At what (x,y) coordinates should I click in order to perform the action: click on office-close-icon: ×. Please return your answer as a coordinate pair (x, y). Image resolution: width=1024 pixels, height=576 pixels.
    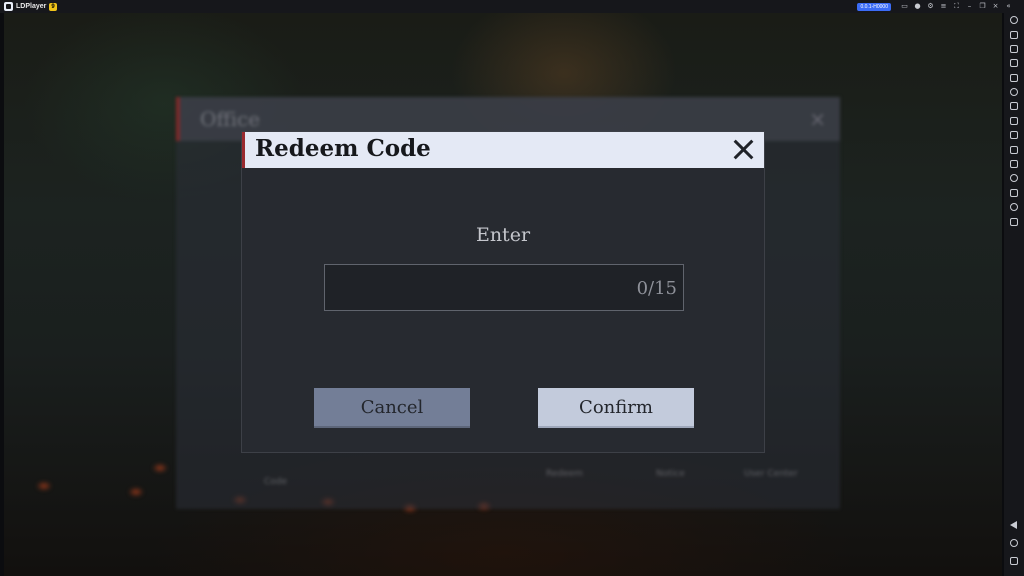
    Looking at the image, I should click on (817, 119).